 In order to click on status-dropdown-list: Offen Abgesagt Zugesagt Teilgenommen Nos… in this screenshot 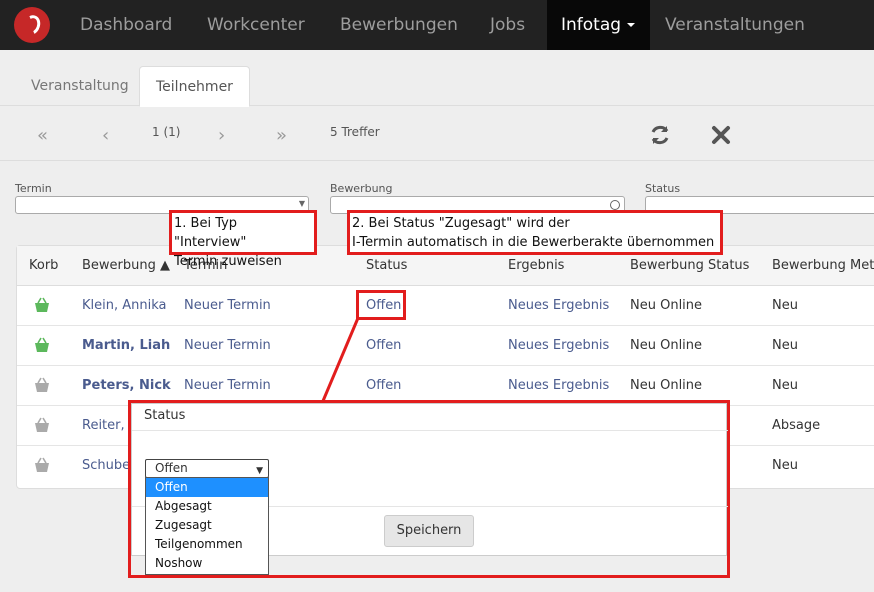, I will do `click(207, 526)`.